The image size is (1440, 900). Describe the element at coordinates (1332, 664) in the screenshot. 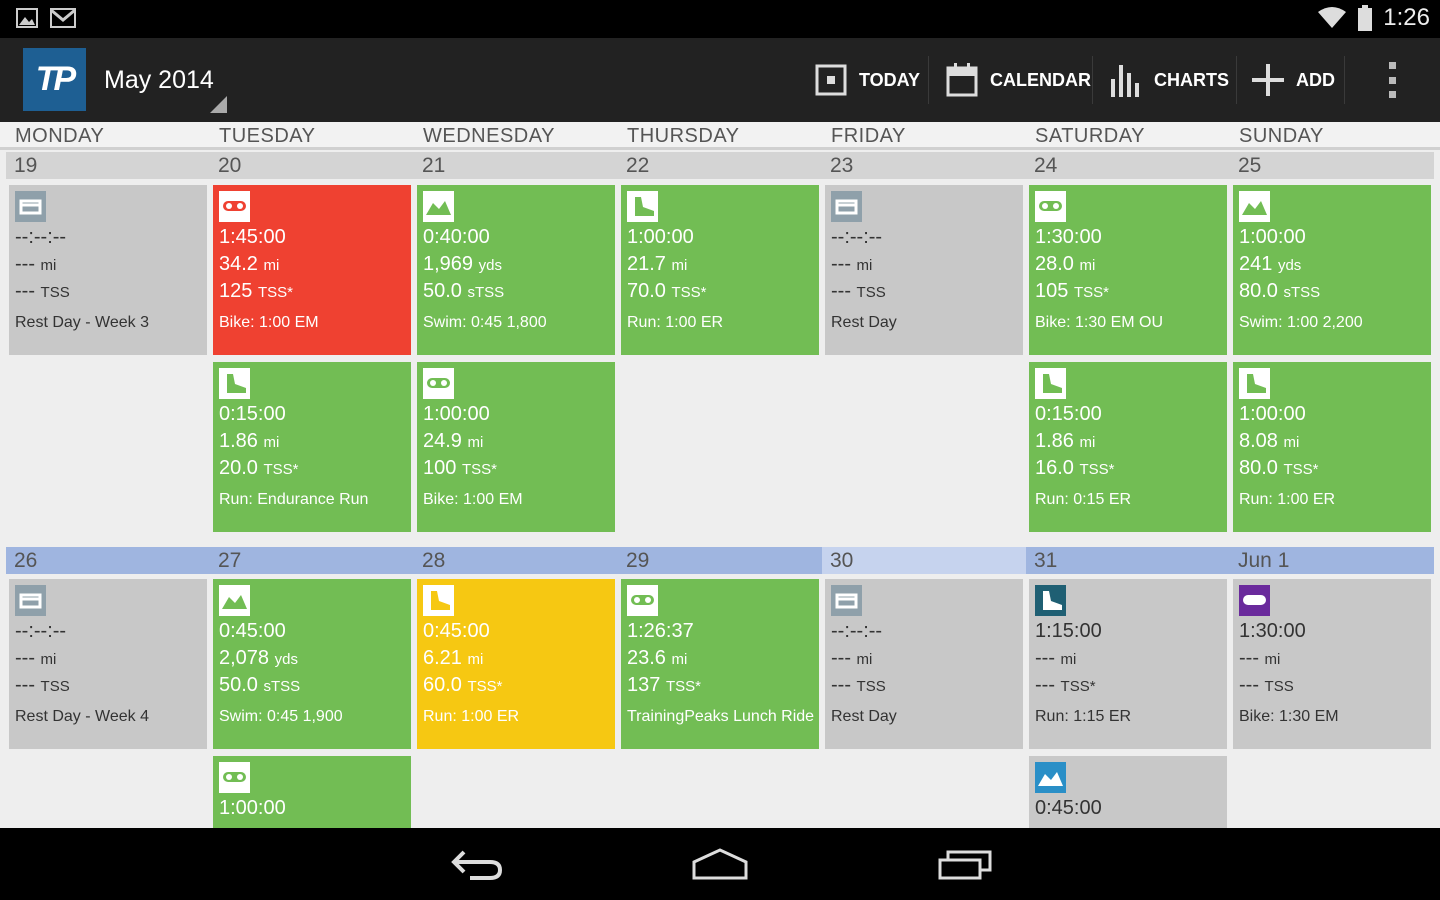

I see `workout-card: 1:30:00 --- mi --- TSS Bike: 1:30 EM` at that location.